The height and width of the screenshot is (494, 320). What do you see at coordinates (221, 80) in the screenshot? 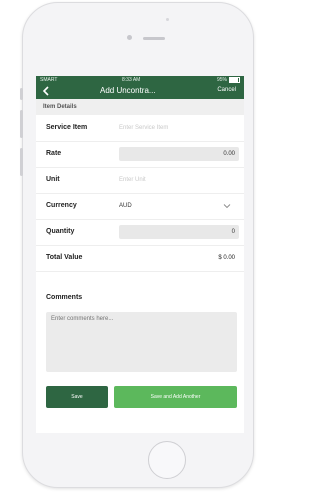
I see `battery-percent: 95%` at bounding box center [221, 80].